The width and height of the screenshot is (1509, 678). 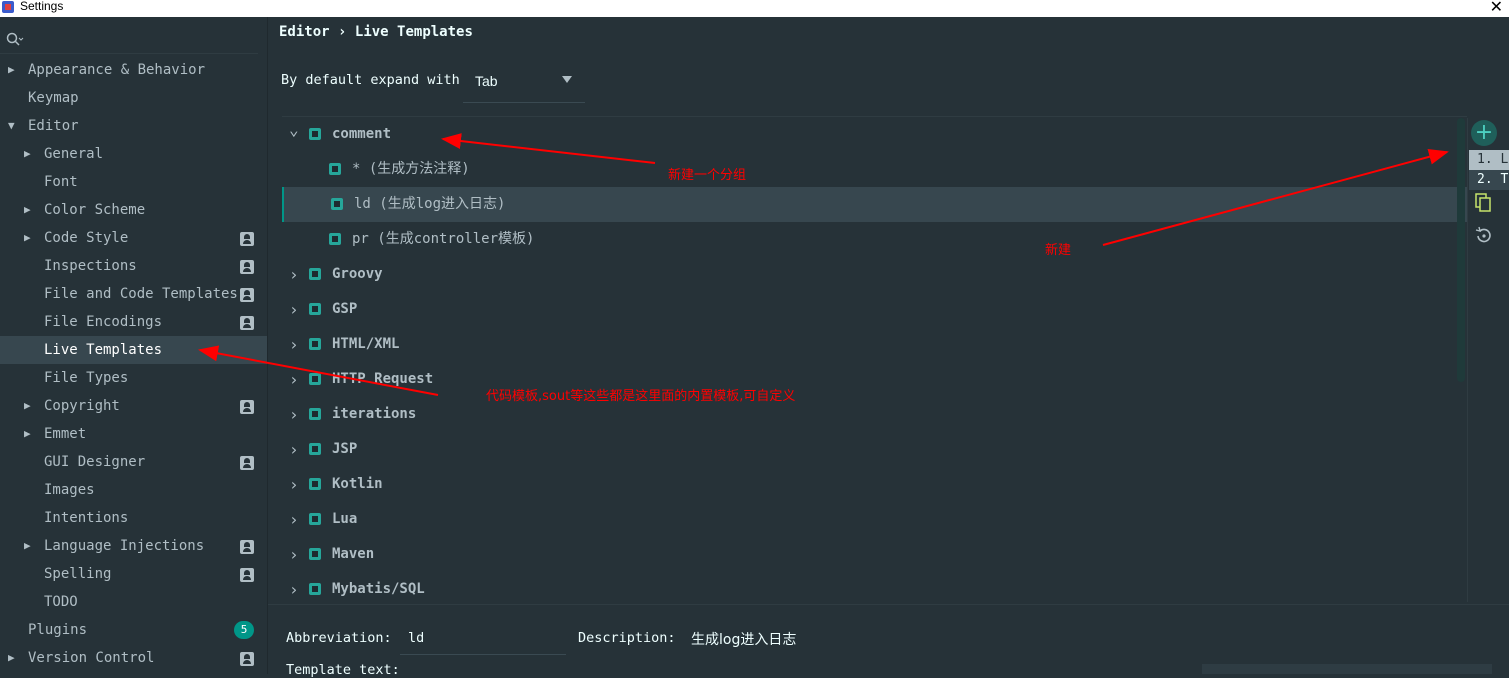 What do you see at coordinates (133, 210) in the screenshot?
I see `sidebar-item-color-scheme: ▶ Color Scheme` at bounding box center [133, 210].